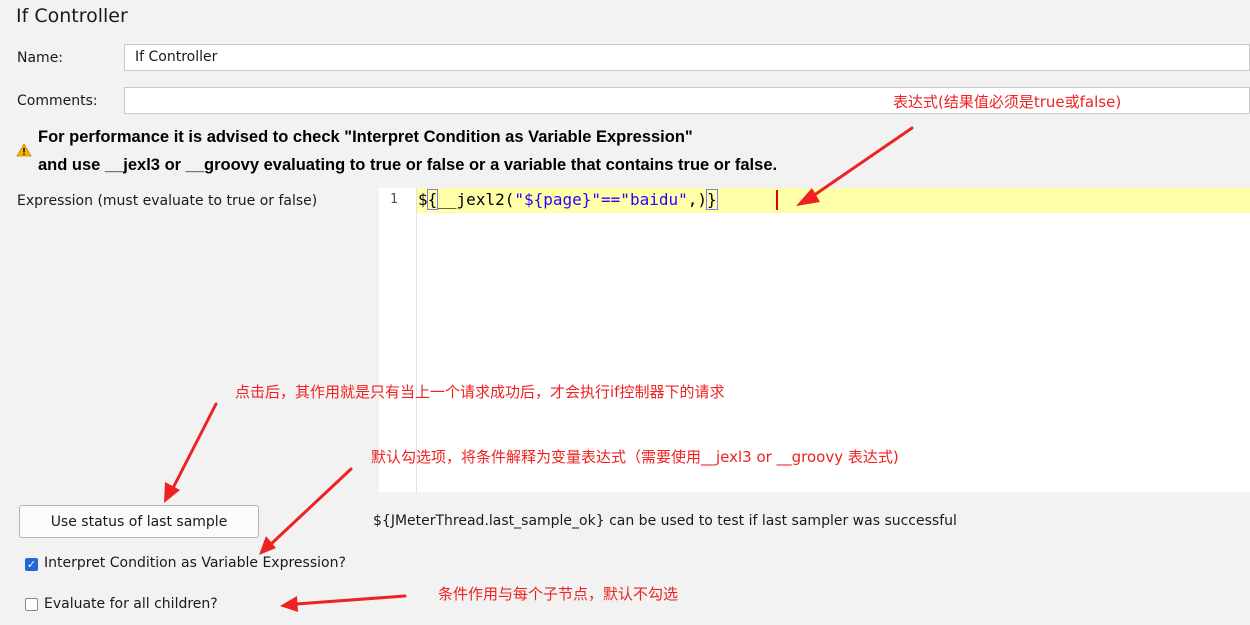  I want to click on arrow-to-checkbox2, so click(350, 600).